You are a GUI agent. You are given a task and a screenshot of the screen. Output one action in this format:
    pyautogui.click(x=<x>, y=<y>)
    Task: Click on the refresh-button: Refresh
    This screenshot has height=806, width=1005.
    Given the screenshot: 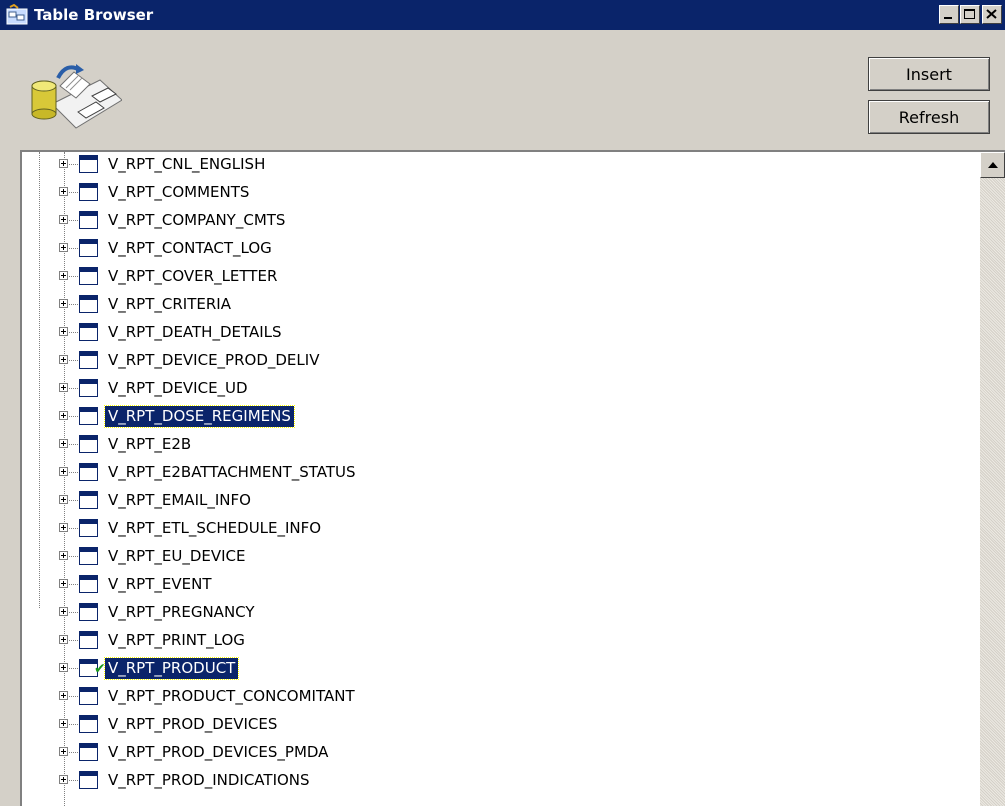 What is the action you would take?
    pyautogui.click(x=929, y=117)
    